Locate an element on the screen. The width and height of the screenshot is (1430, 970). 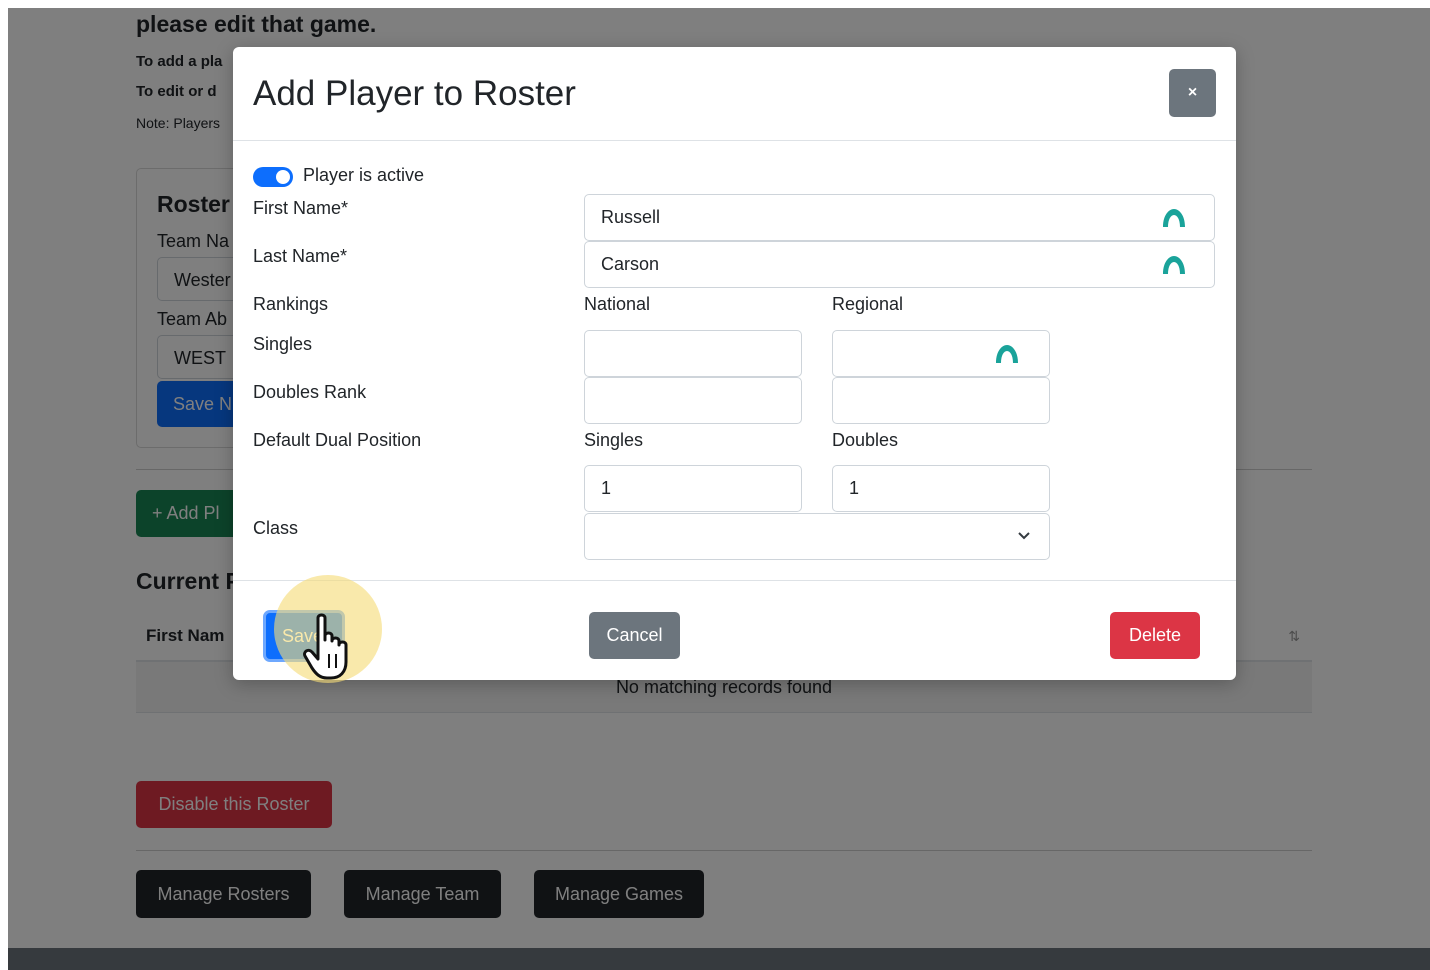
last-name-input: Carson is located at coordinates (899, 264).